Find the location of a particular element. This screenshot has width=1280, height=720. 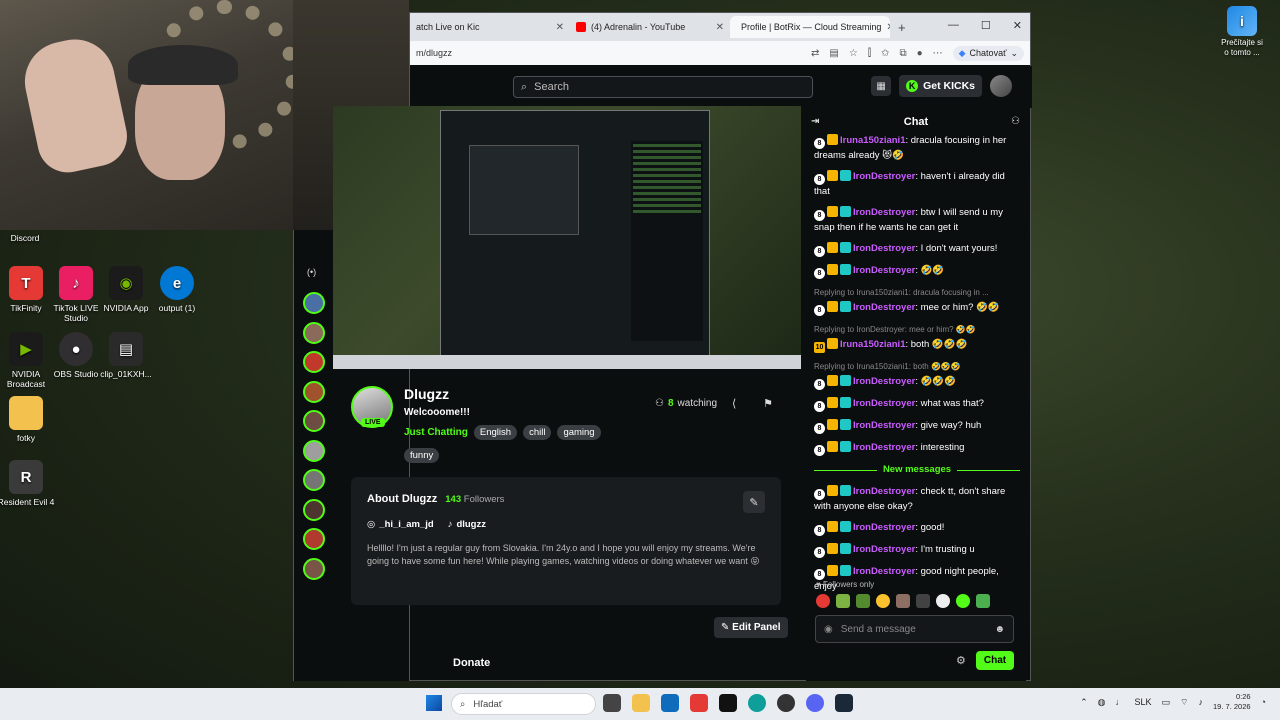

chat-settings-icon: ⚙ is located at coordinates (961, 660).